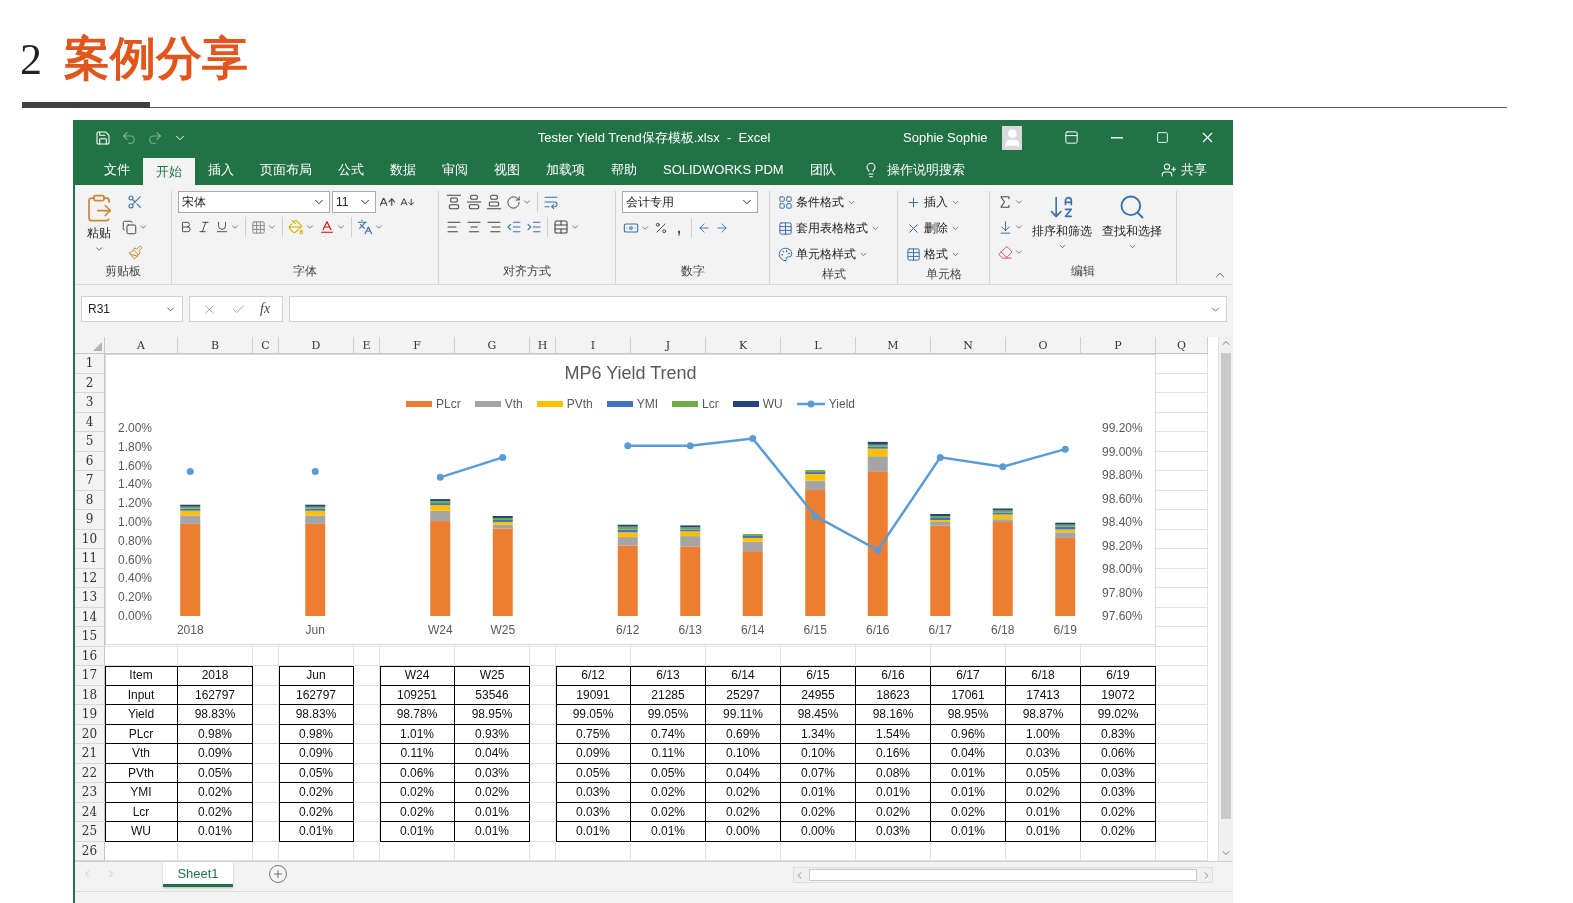  What do you see at coordinates (286, 169) in the screenshot?
I see `ribbon-tab: 页面布局` at bounding box center [286, 169].